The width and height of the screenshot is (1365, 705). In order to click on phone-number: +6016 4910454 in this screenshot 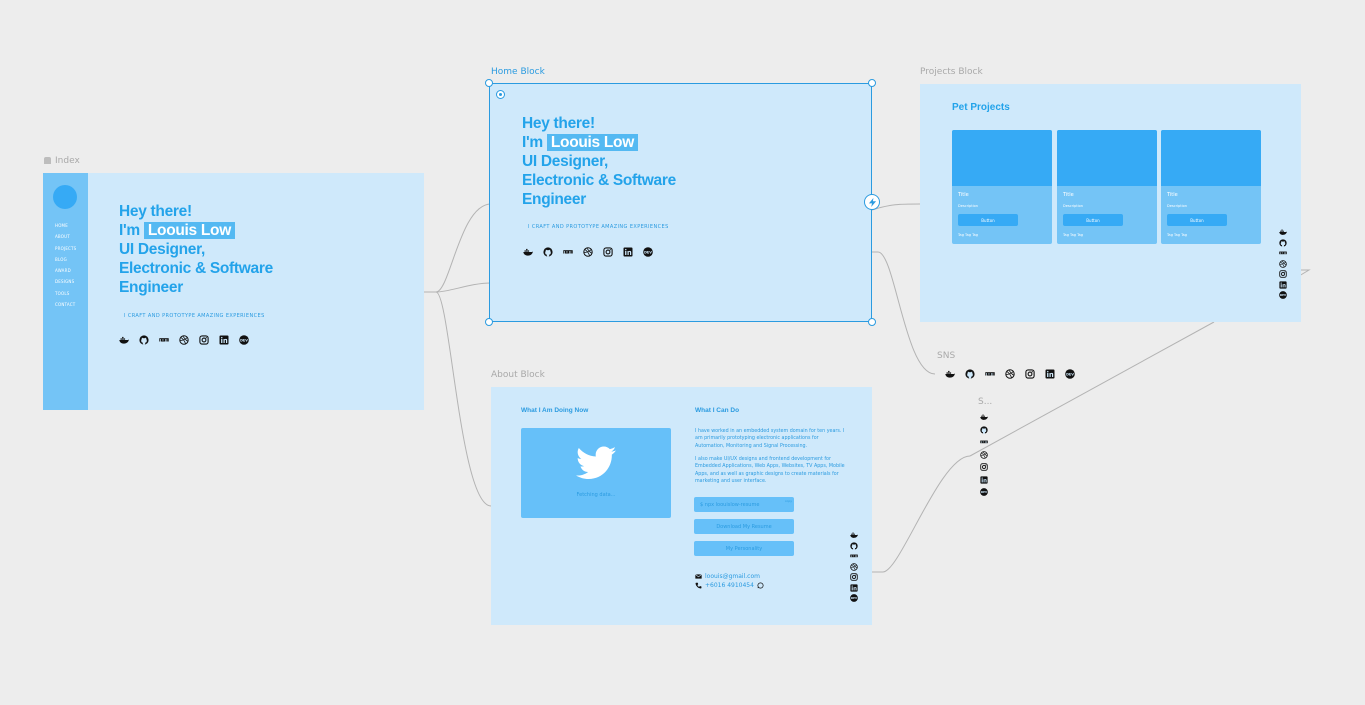, I will do `click(729, 585)`.